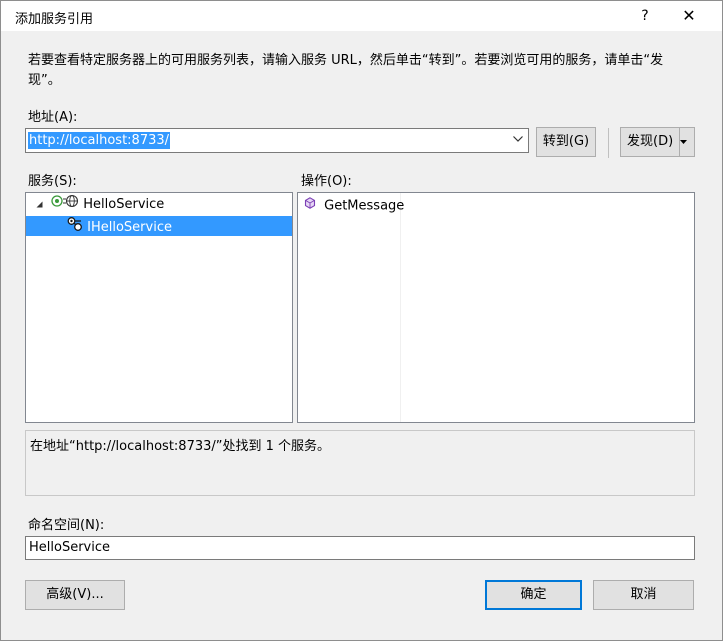 This screenshot has width=723, height=641. Describe the element at coordinates (159, 307) in the screenshot. I see `services-tree: HelloService IHelloService` at that location.